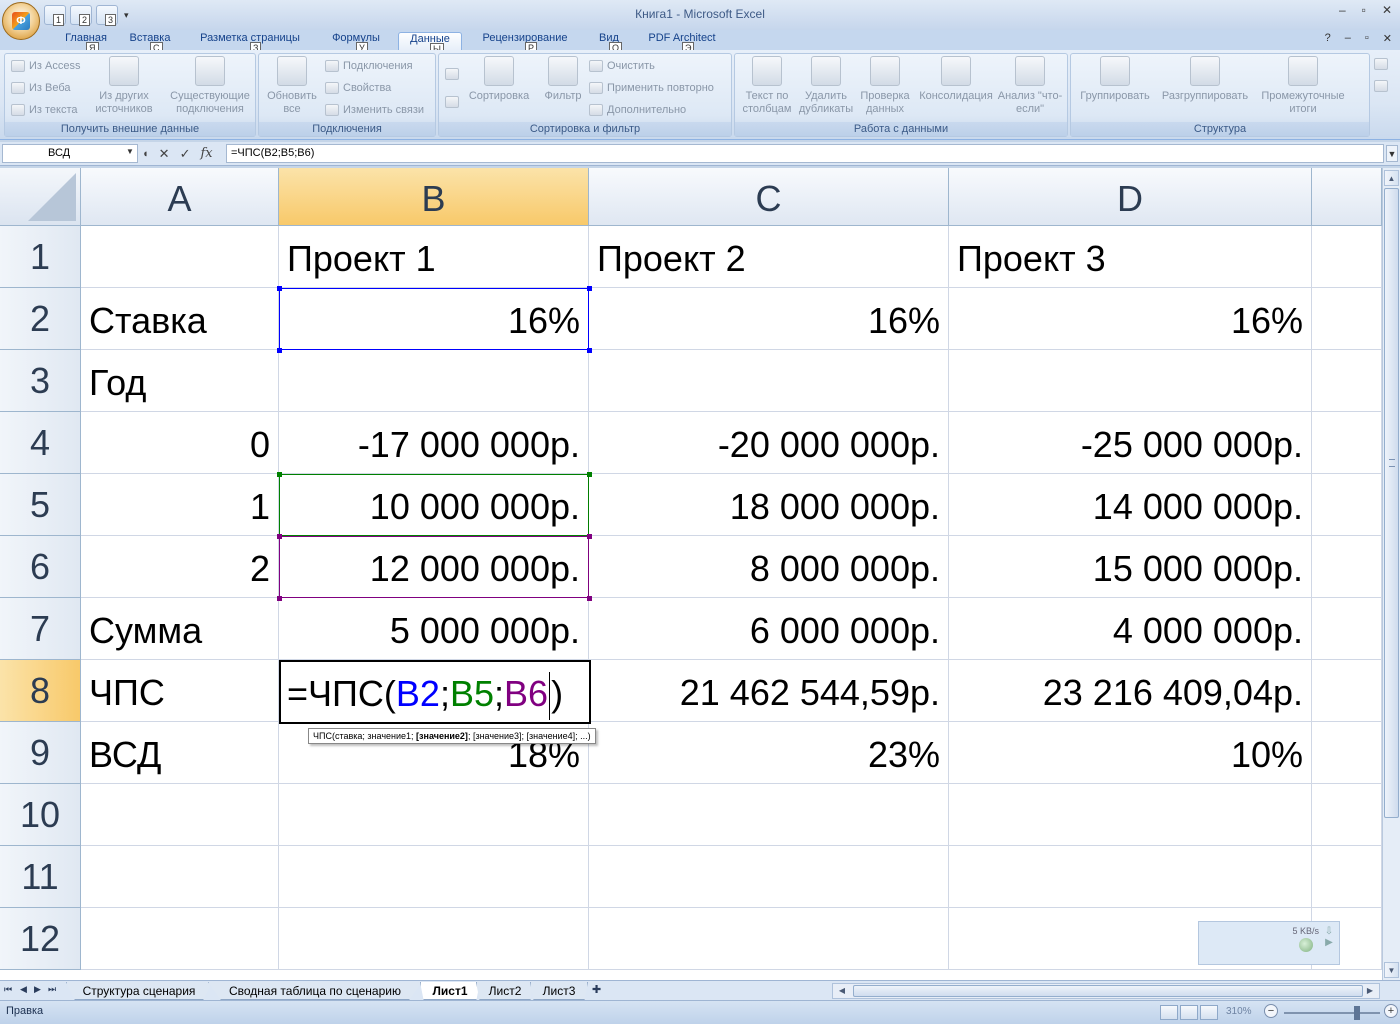  Describe the element at coordinates (434, 257) in the screenshot. I see `cell-b1: Проект 1` at that location.